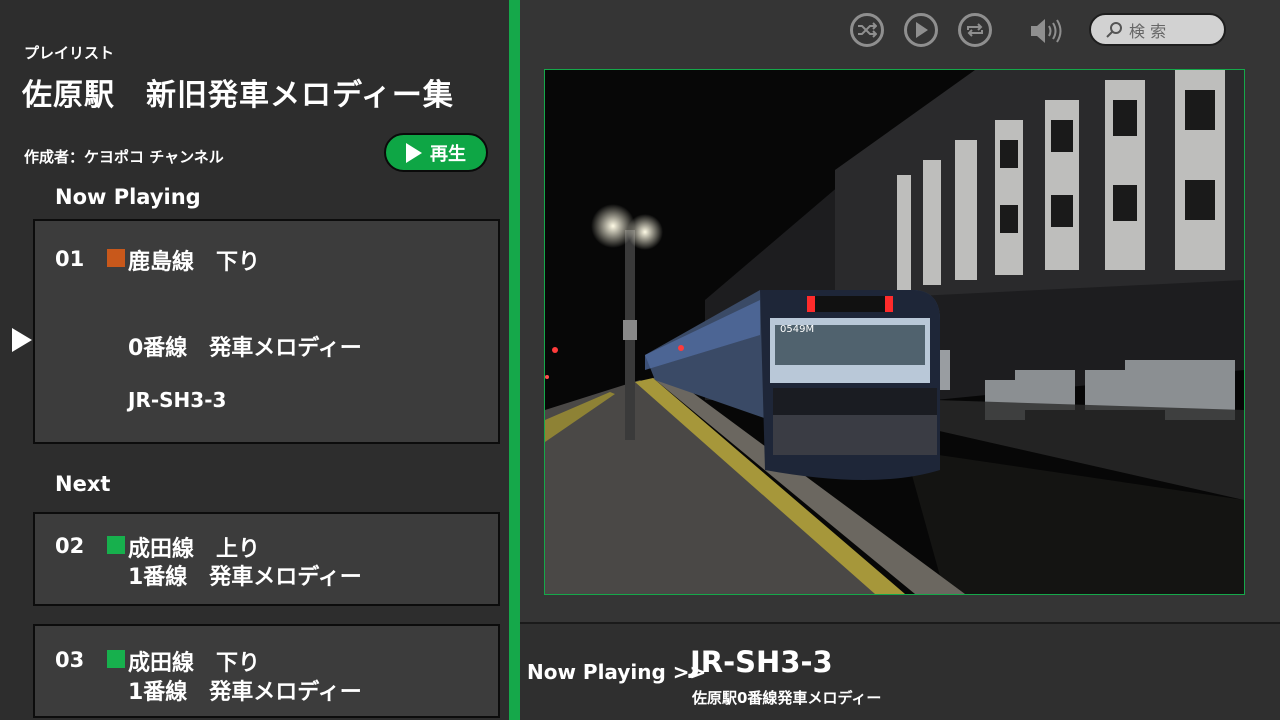  I want to click on now-playing-title: JR-SH3-3, so click(761, 662).